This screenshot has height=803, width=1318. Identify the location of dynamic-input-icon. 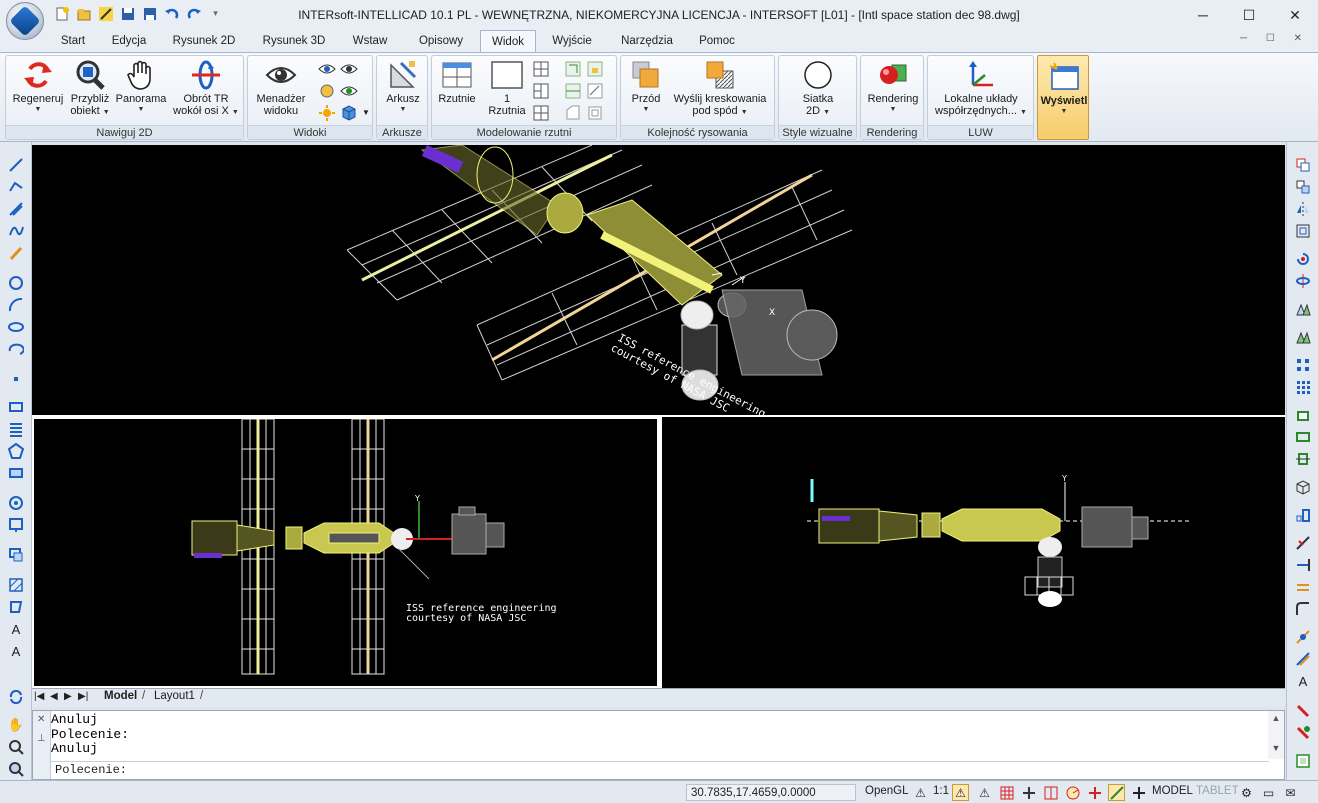
(1138, 792).